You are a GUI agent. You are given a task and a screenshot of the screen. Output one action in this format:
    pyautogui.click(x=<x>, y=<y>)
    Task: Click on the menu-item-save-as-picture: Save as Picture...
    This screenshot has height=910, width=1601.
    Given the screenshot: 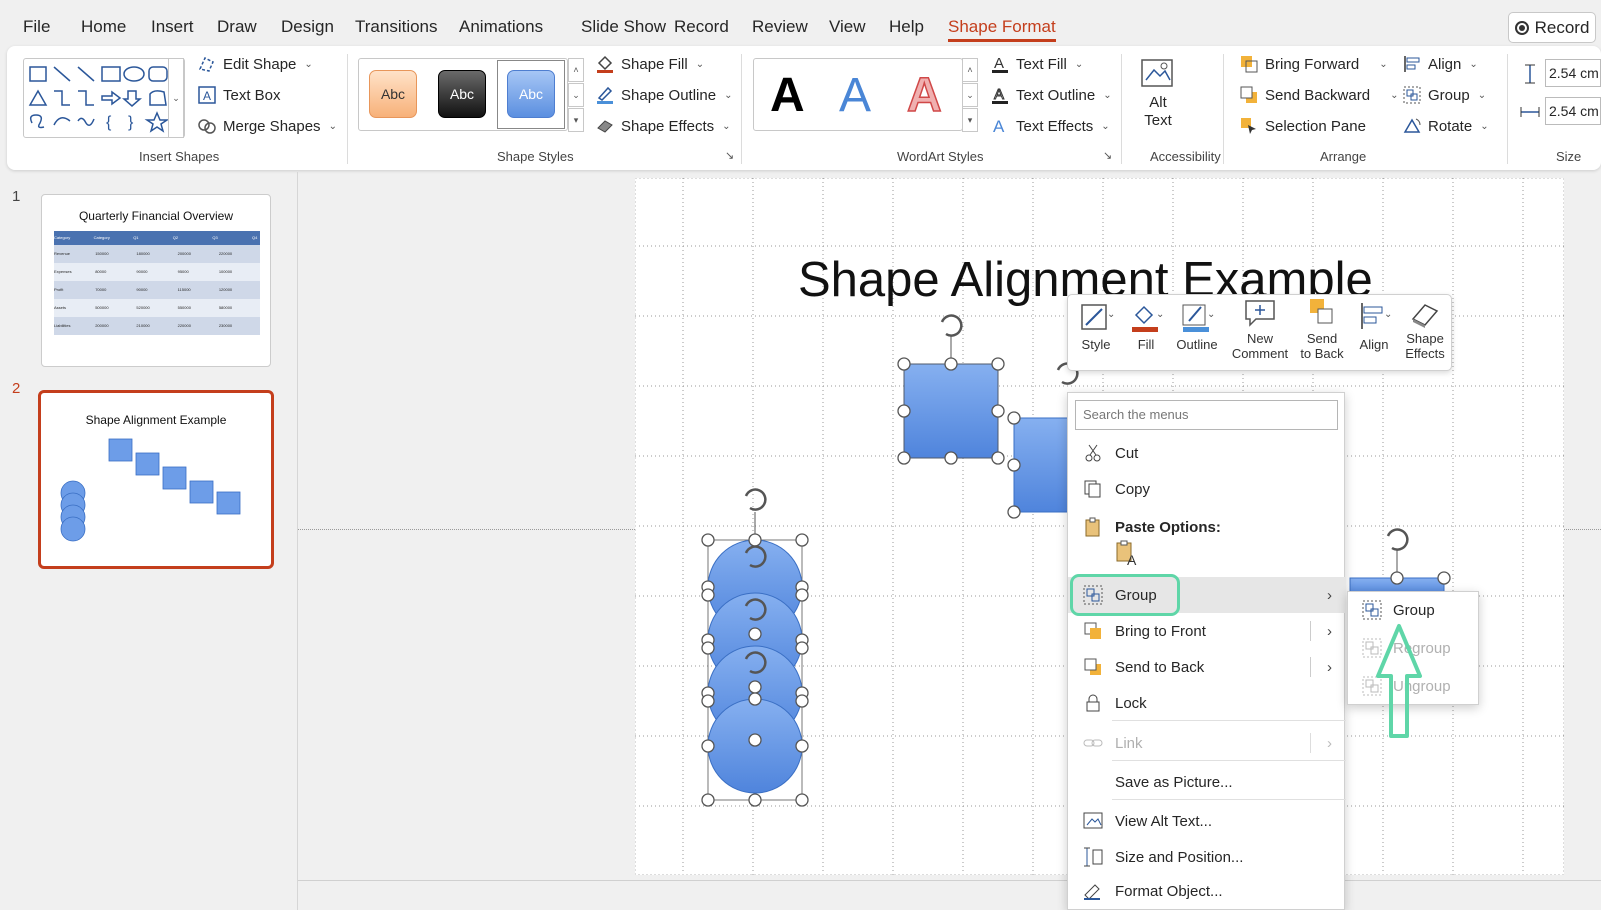 What is the action you would take?
    pyautogui.click(x=1207, y=782)
    